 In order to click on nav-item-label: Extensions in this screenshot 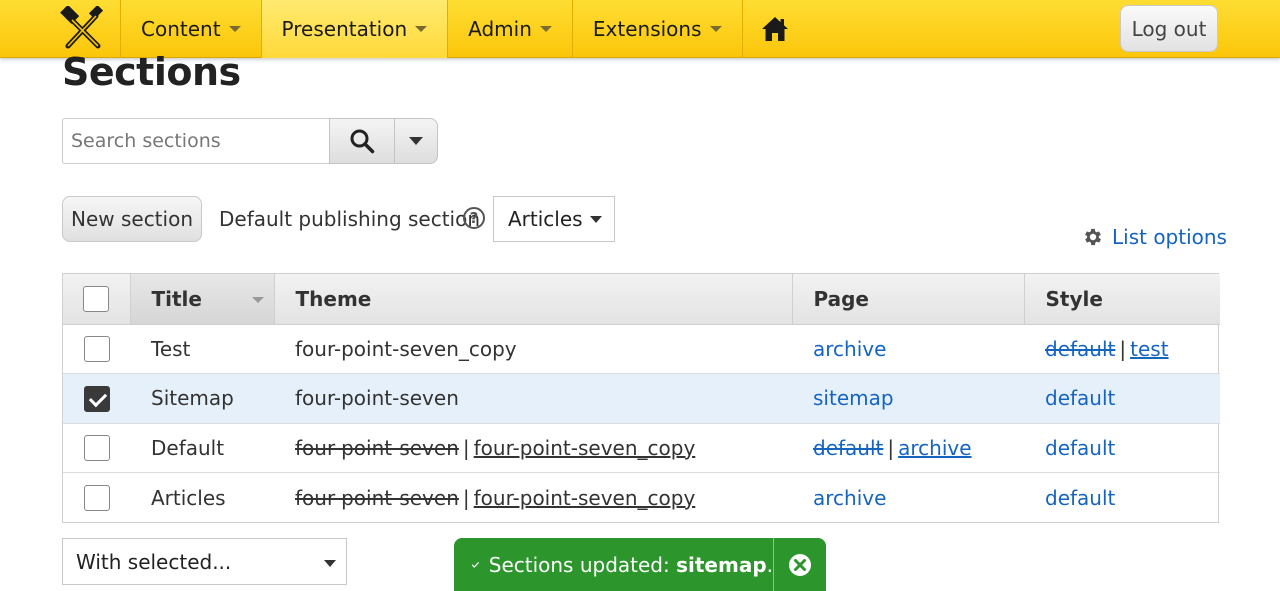, I will do `click(647, 29)`.